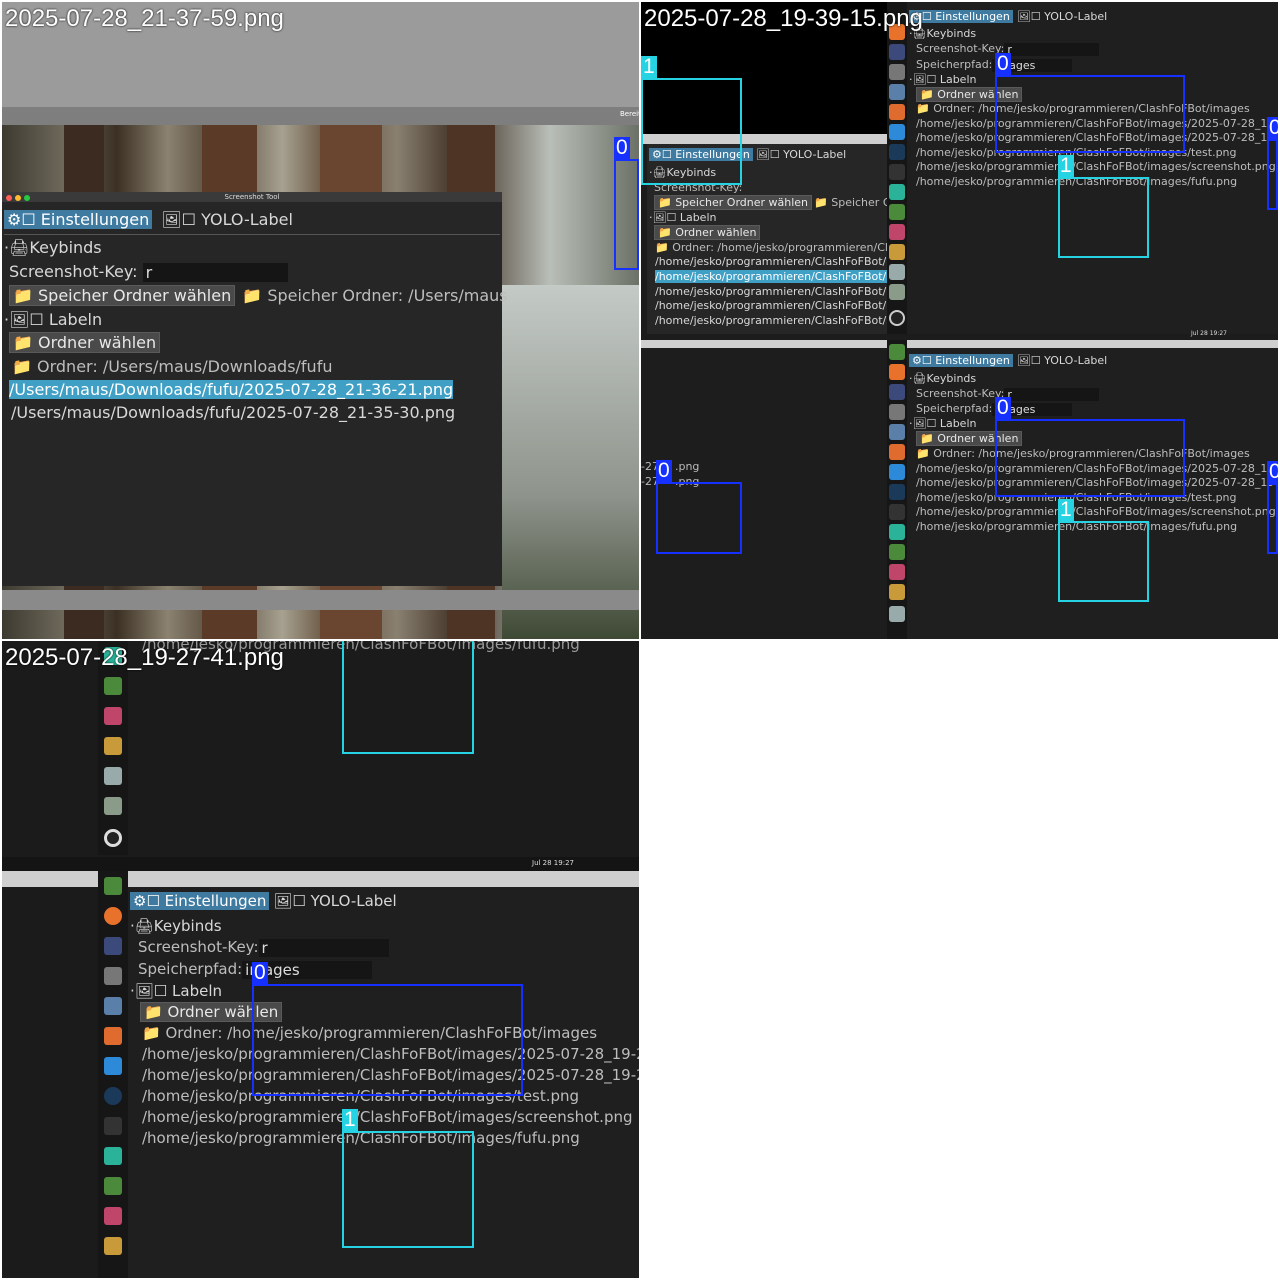 This screenshot has height=1280, width=1280. Describe the element at coordinates (122, 295) in the screenshot. I see `choose-save-folder-button: 📁 Speicher Ordner wählen` at that location.